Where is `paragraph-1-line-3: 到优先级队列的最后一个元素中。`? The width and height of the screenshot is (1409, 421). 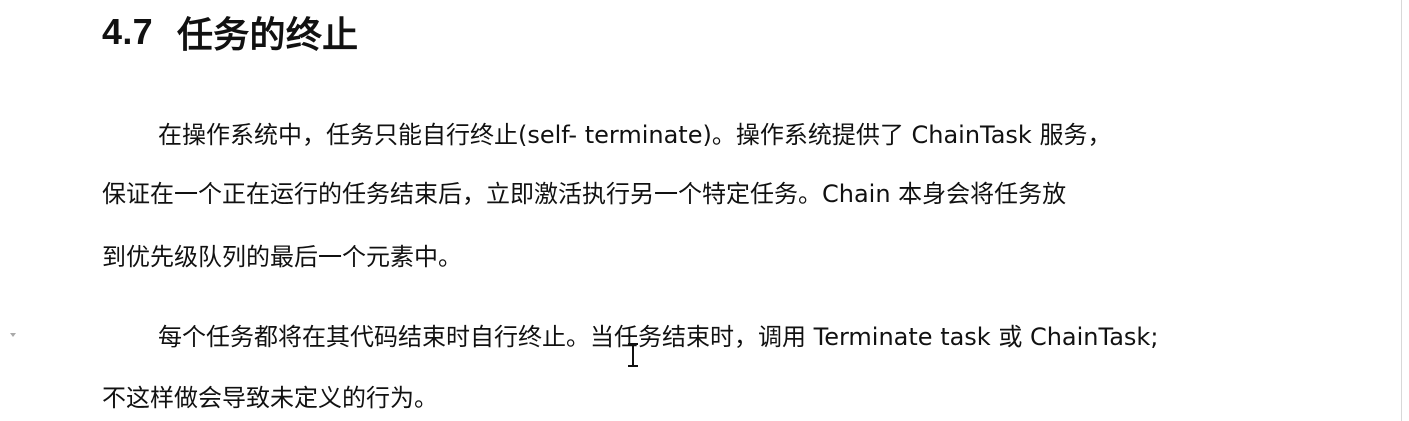 paragraph-1-line-3: 到优先级队列的最后一个元素中。 is located at coordinates (282, 257).